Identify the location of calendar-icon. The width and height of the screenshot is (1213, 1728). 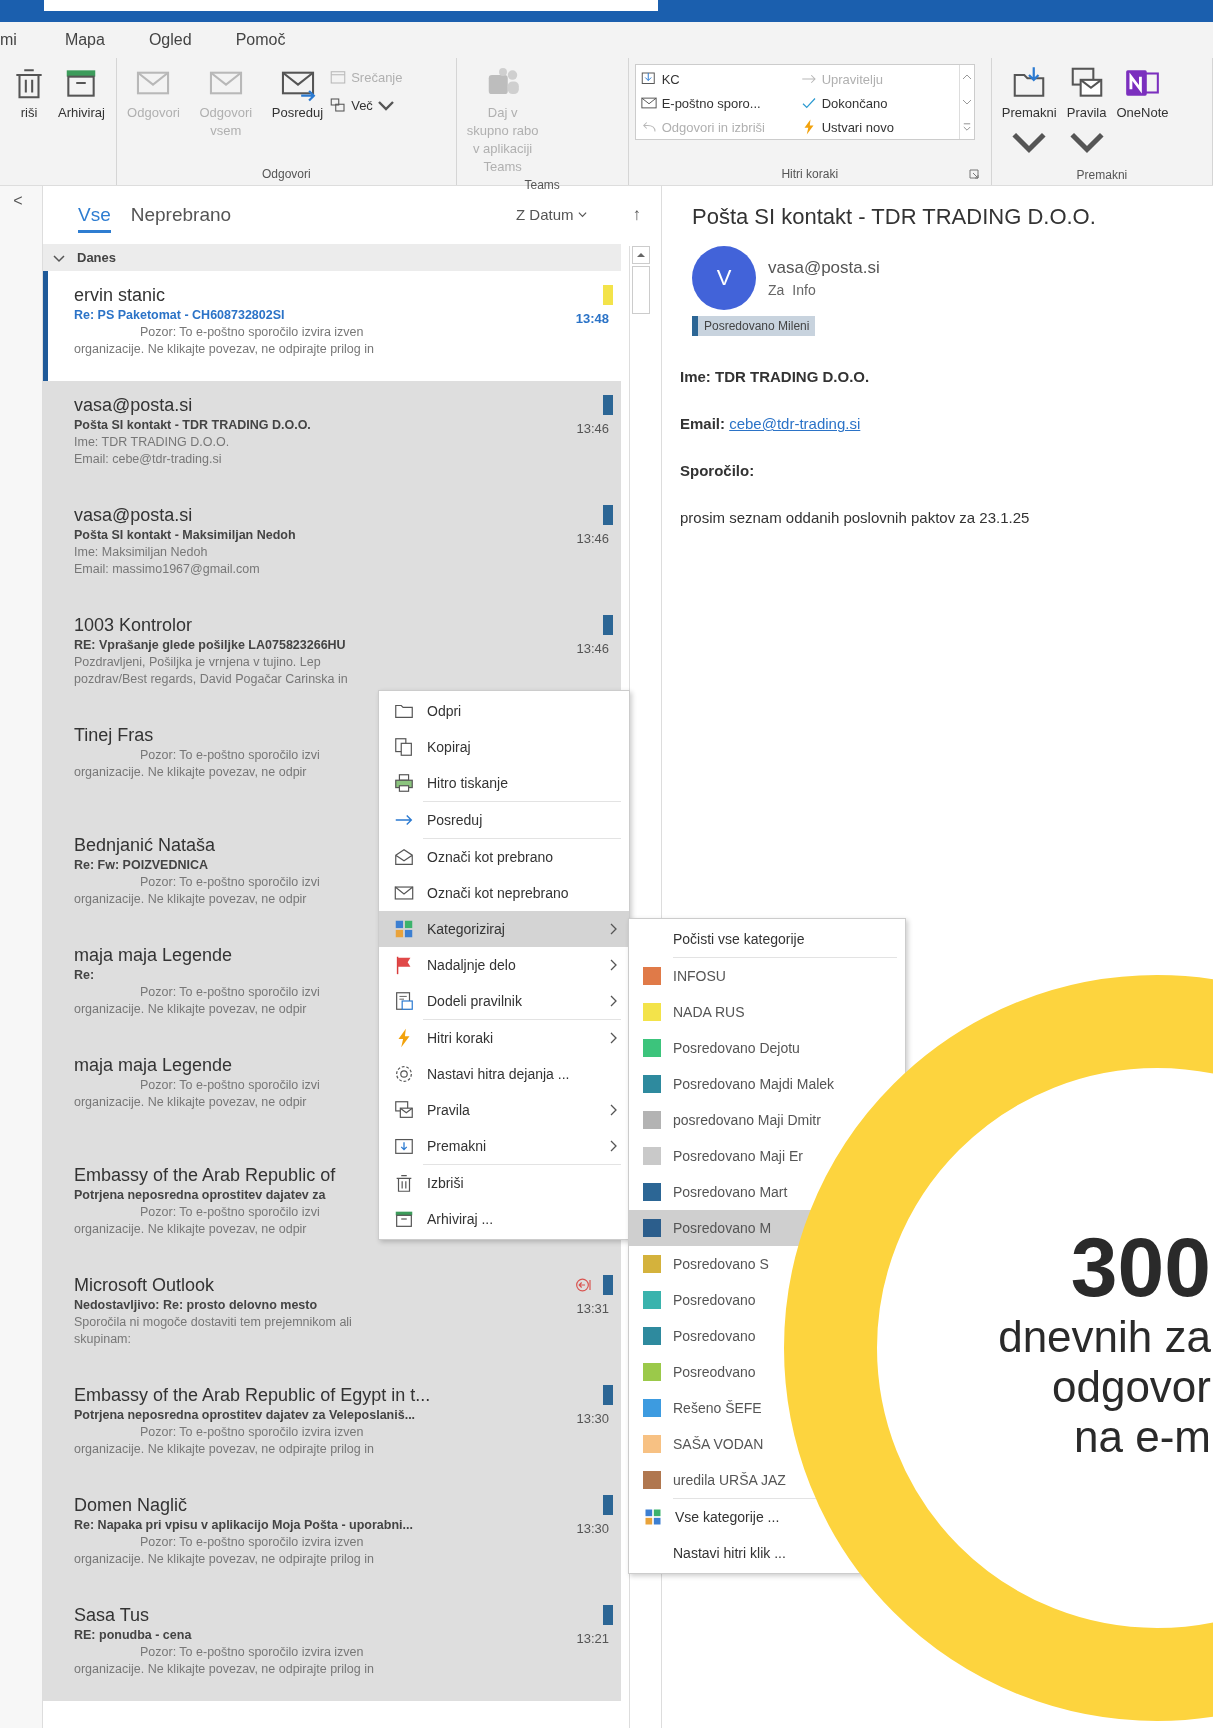
(338, 77).